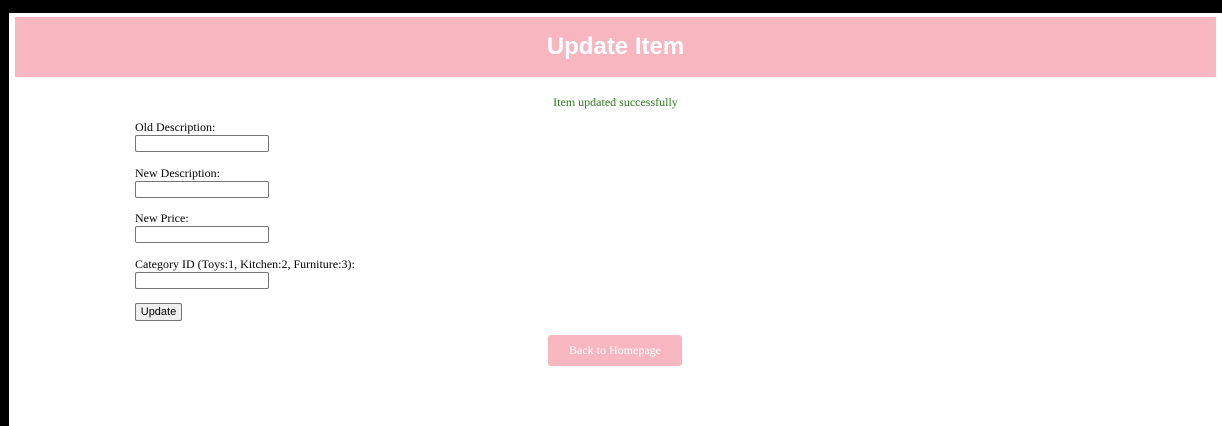  What do you see at coordinates (175, 127) in the screenshot?
I see `old-description-label: Old Description:` at bounding box center [175, 127].